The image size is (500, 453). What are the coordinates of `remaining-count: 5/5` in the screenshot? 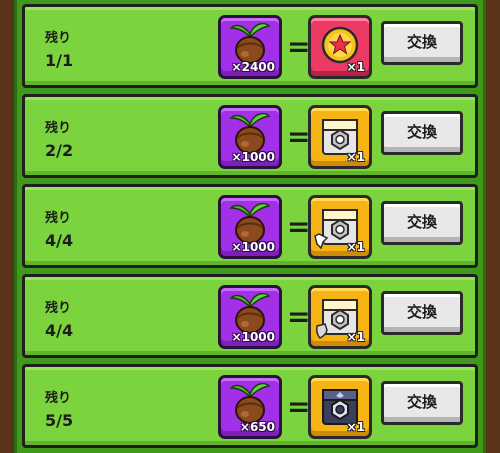 It's located at (59, 420).